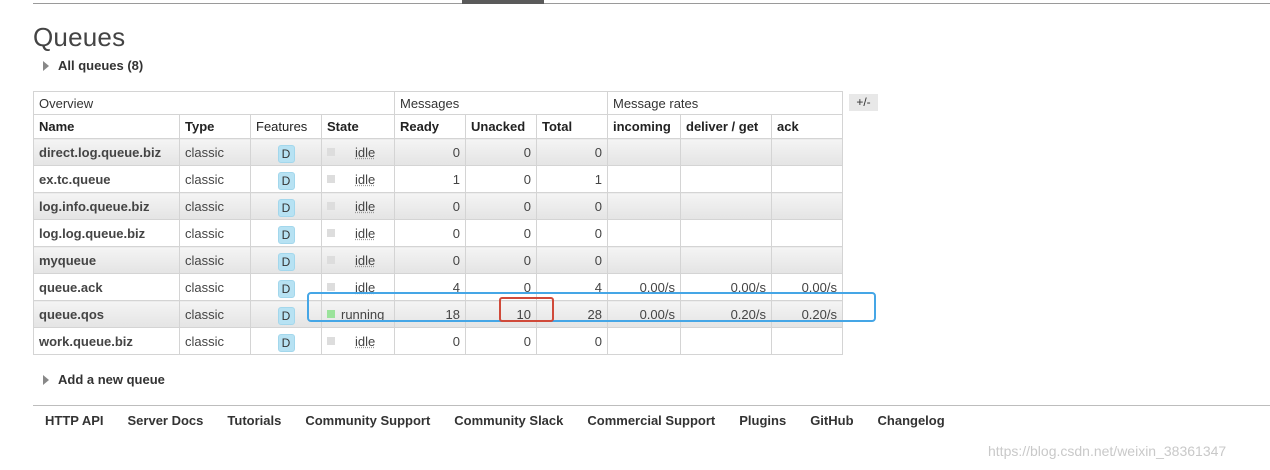  I want to click on incoming-rate: 0.00/s, so click(644, 314).